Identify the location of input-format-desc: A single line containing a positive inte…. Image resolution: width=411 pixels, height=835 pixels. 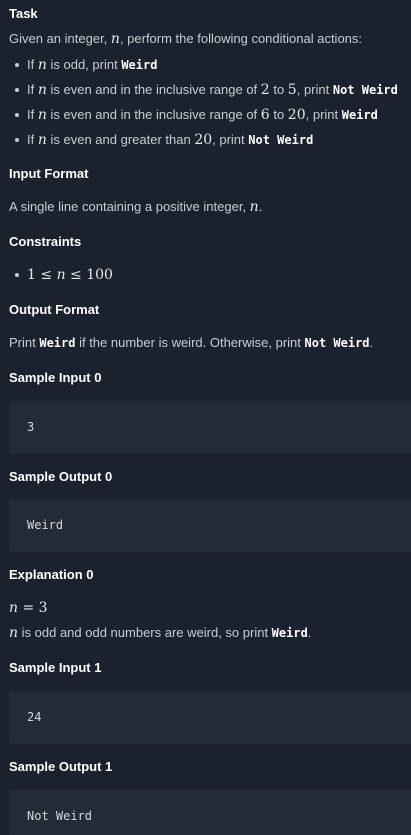
(129, 206).